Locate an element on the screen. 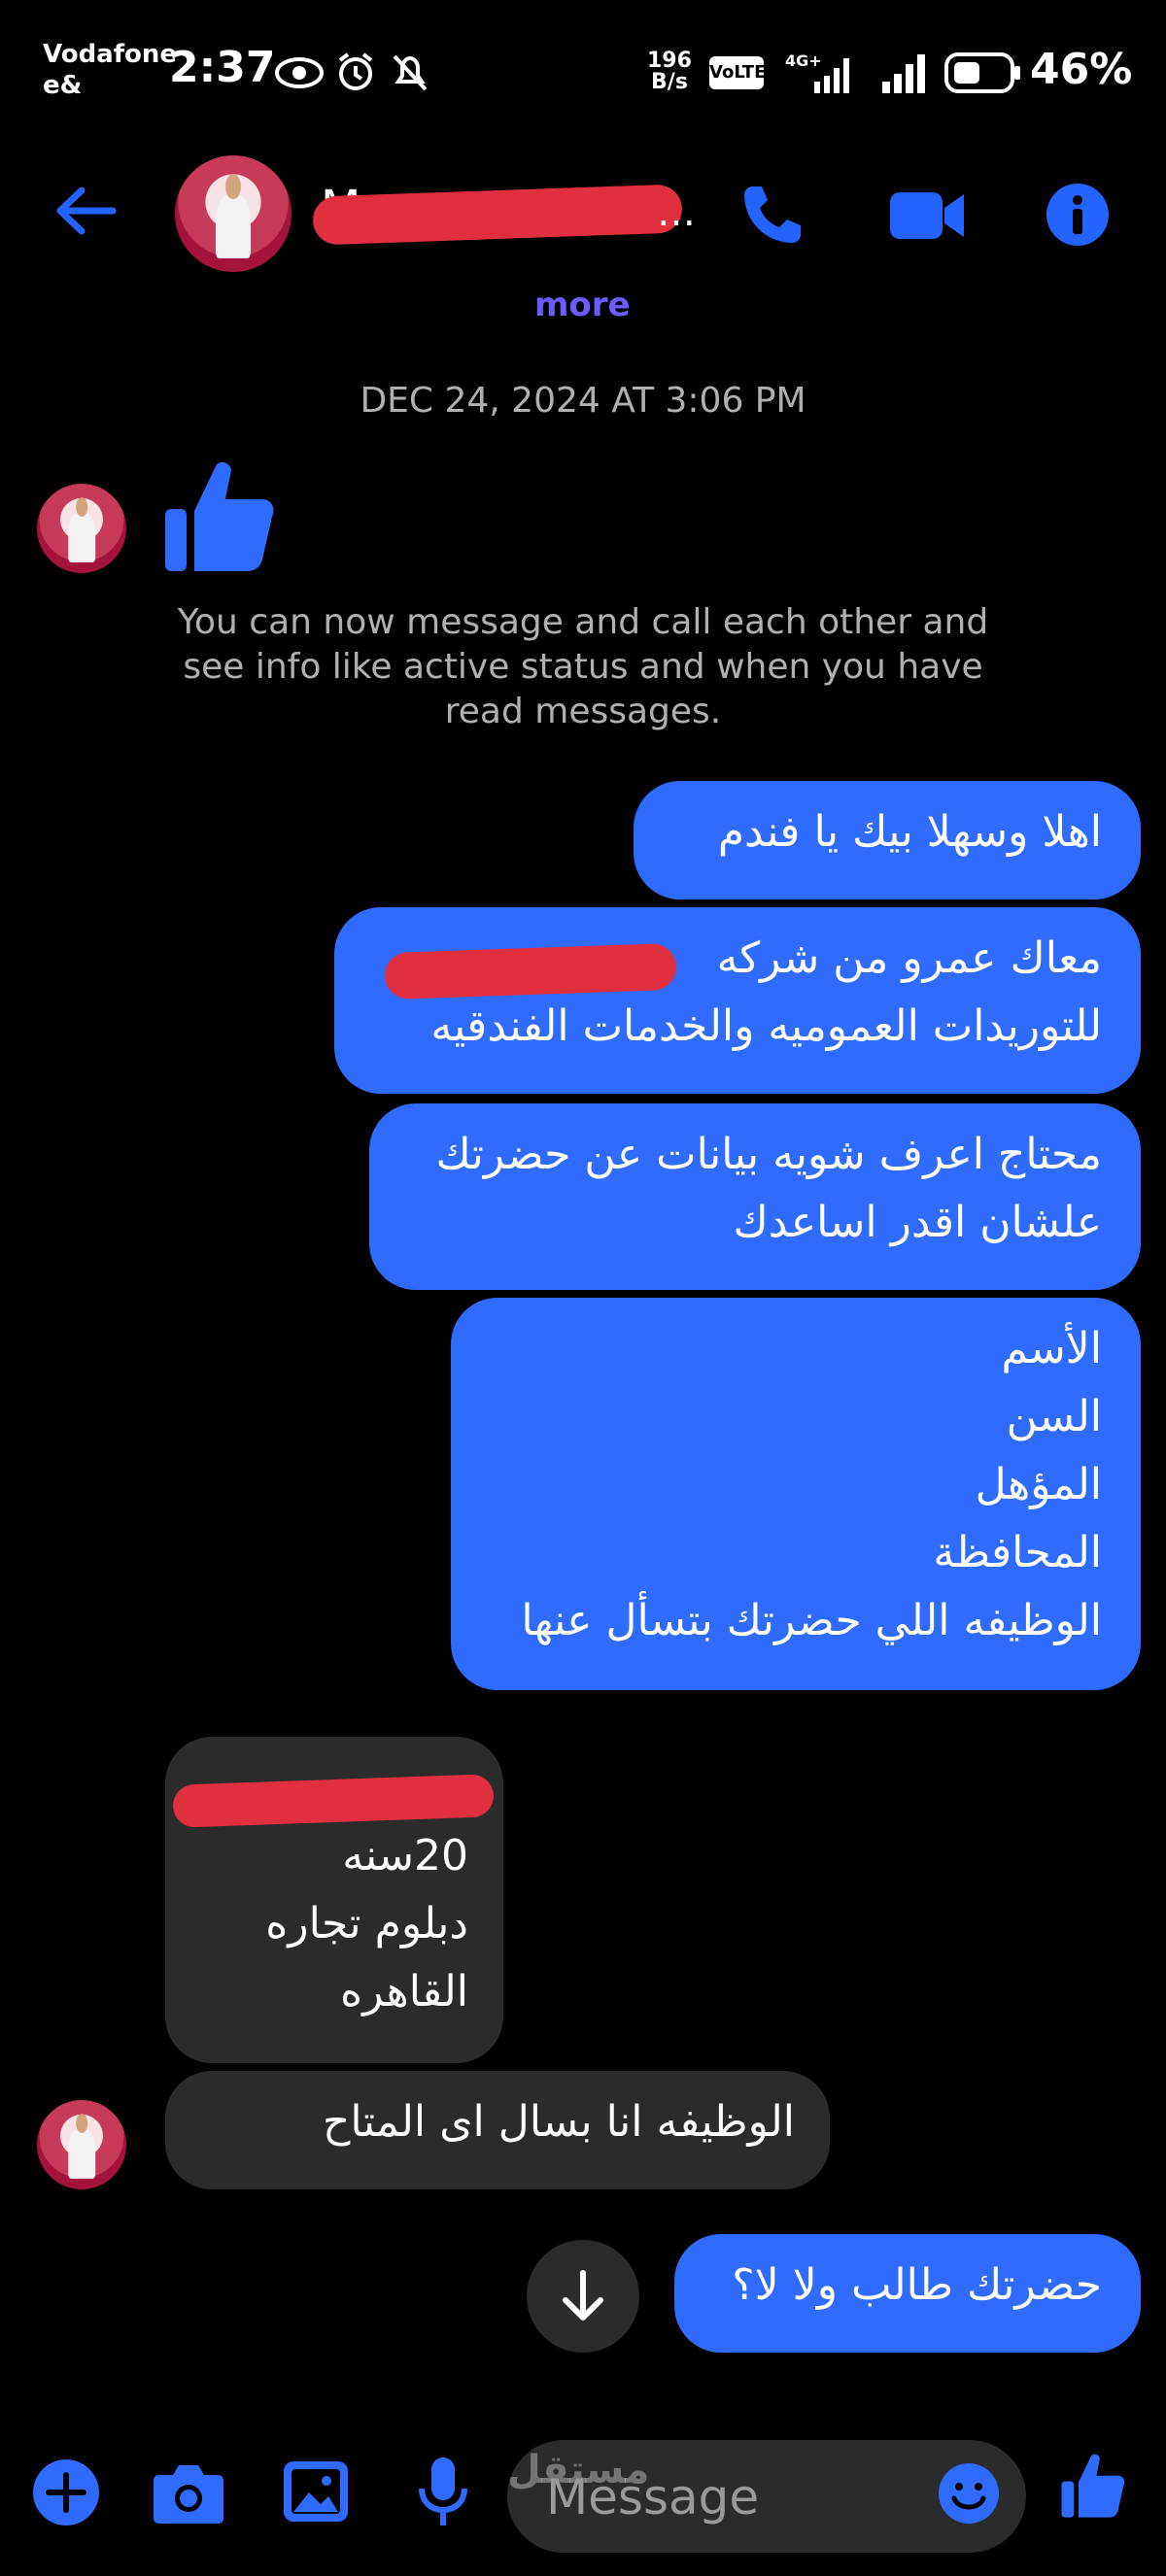  eye-icon is located at coordinates (299, 72).